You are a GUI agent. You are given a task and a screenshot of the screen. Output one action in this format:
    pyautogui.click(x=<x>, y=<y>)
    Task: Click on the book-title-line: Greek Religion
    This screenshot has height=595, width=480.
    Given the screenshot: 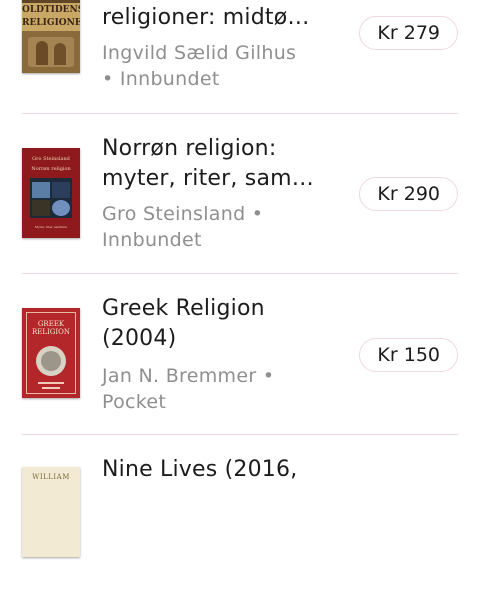 What is the action you would take?
    pyautogui.click(x=183, y=308)
    